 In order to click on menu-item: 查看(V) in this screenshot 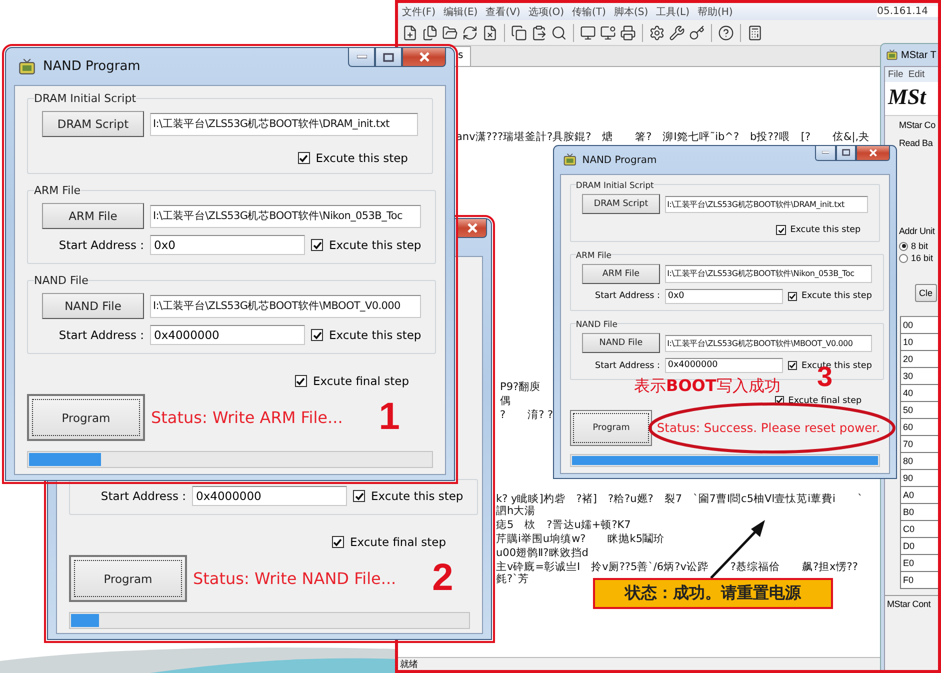, I will do `click(505, 11)`.